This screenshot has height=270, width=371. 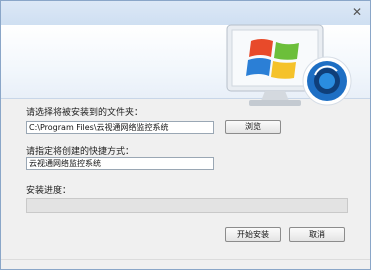 What do you see at coordinates (120, 127) in the screenshot?
I see `install-dir-field: C:\Program Files\云视通网络监控系统` at bounding box center [120, 127].